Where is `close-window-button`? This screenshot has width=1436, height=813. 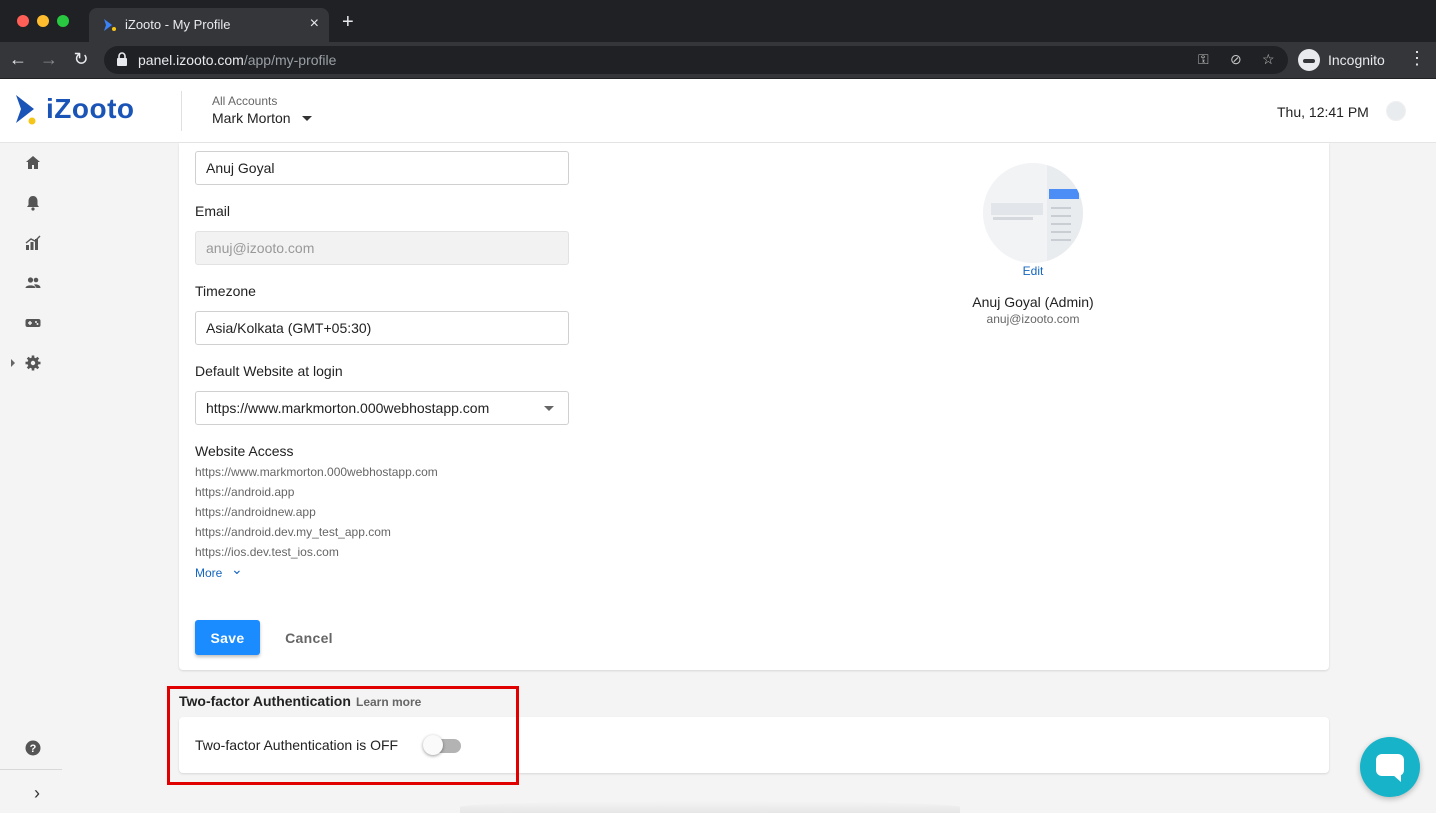
close-window-button is located at coordinates (23, 21).